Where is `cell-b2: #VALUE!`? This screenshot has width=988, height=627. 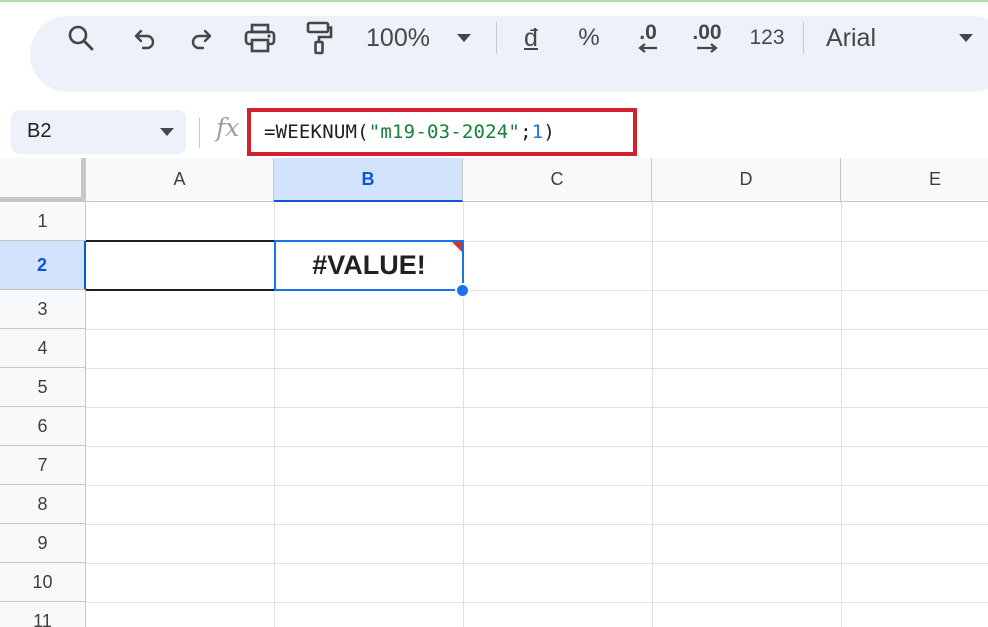
cell-b2: #VALUE! is located at coordinates (369, 265).